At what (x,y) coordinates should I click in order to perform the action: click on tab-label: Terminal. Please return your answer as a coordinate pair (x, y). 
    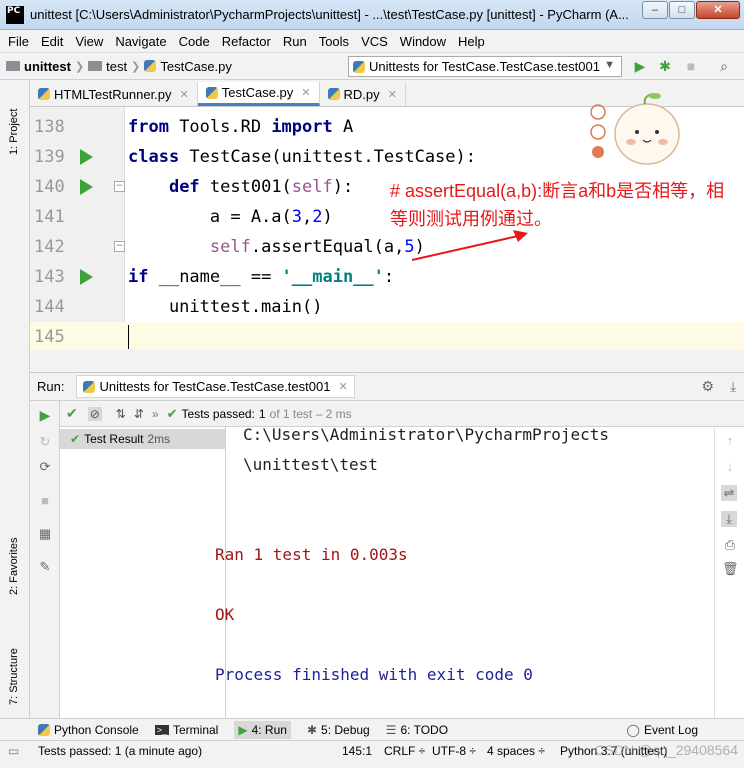
    Looking at the image, I should click on (196, 729).